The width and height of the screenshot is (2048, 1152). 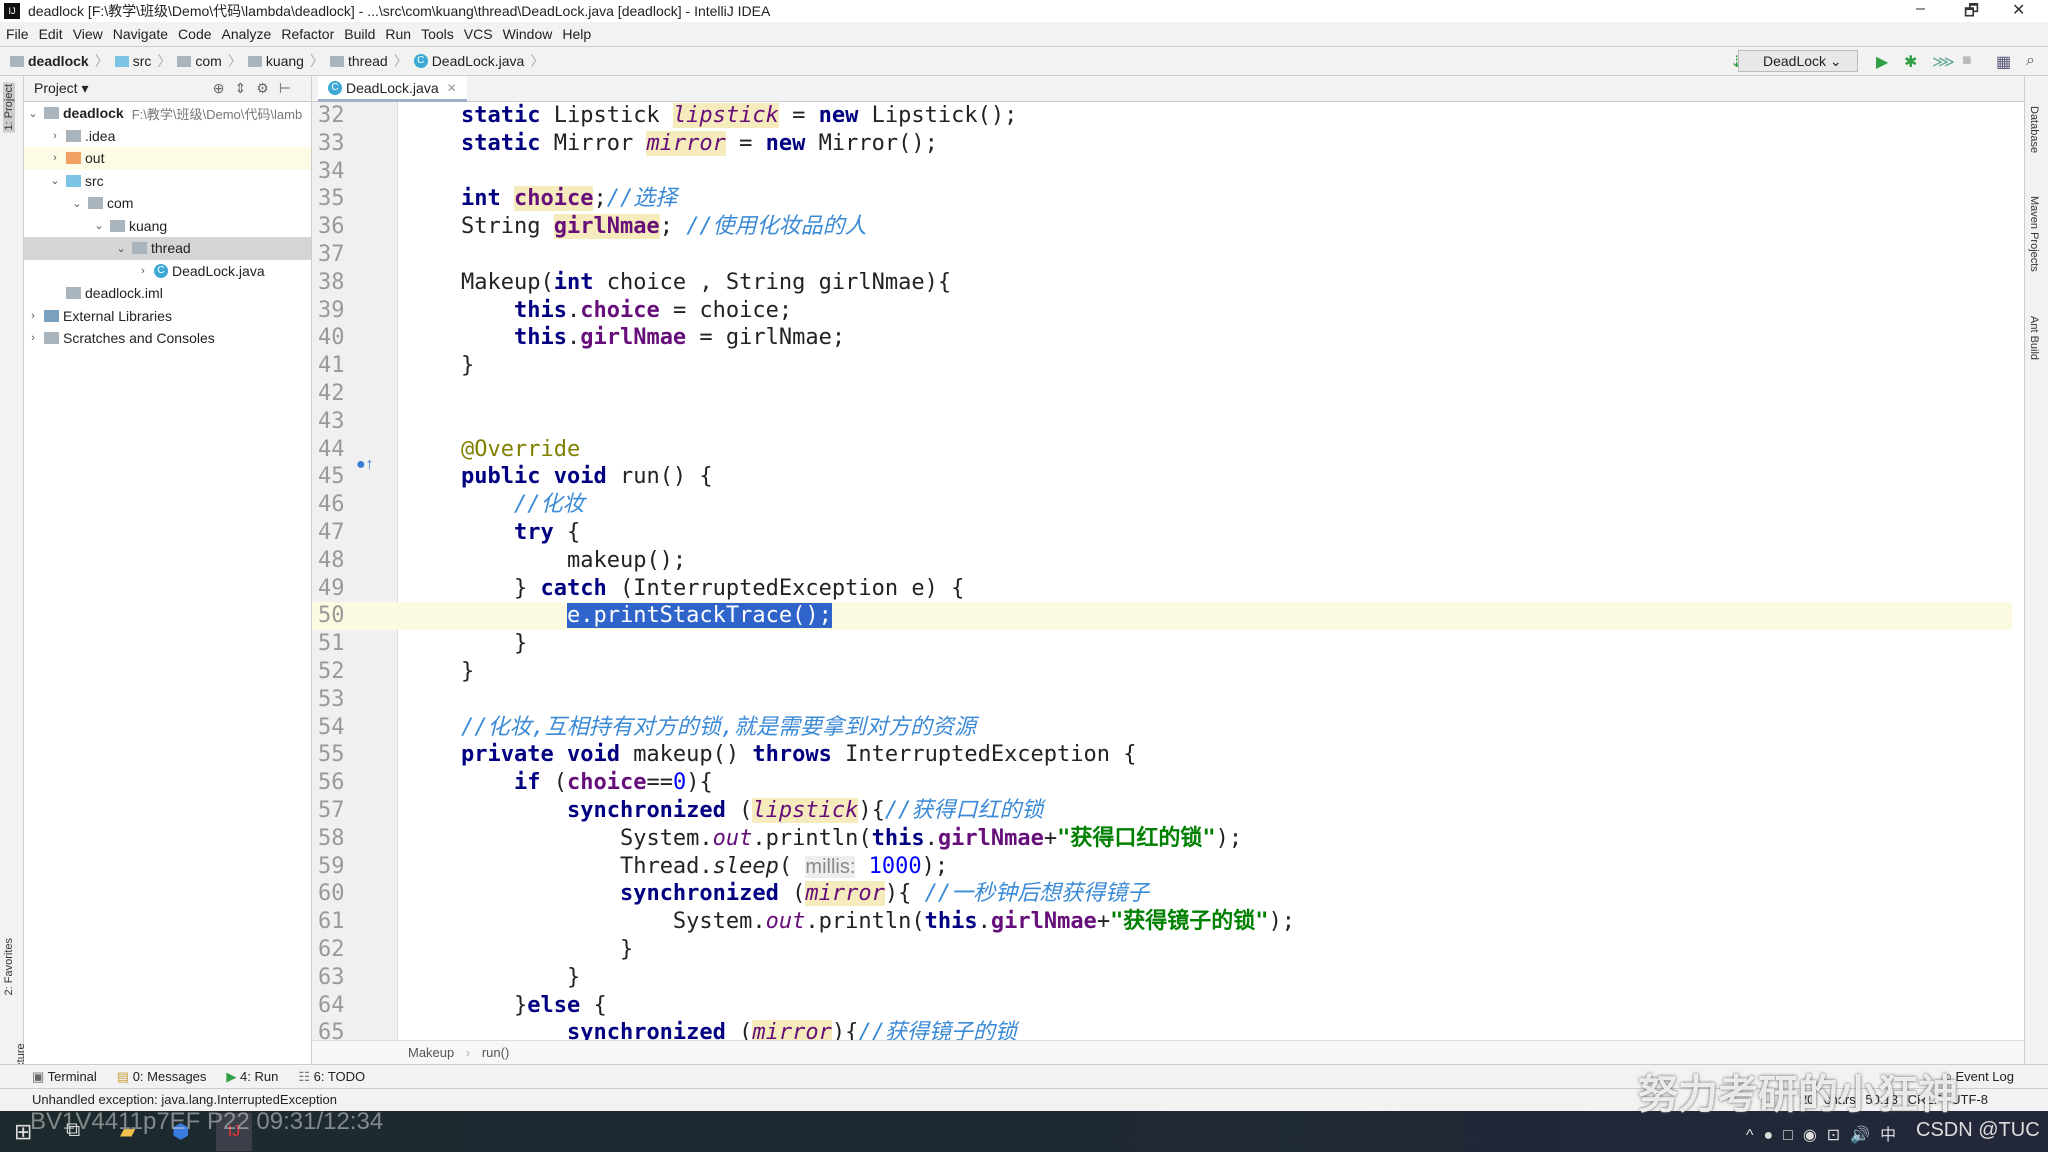 What do you see at coordinates (209, 61) in the screenshot?
I see `breadcrumb-item: com 〉` at bounding box center [209, 61].